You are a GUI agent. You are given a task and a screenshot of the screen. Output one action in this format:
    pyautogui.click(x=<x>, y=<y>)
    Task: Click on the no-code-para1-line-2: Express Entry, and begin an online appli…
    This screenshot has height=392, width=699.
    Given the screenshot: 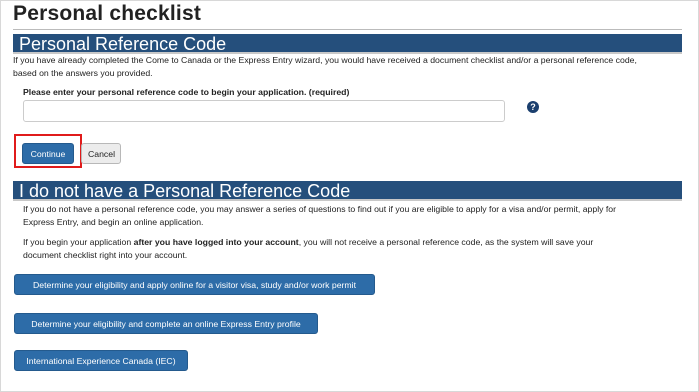 What is the action you would take?
    pyautogui.click(x=113, y=222)
    